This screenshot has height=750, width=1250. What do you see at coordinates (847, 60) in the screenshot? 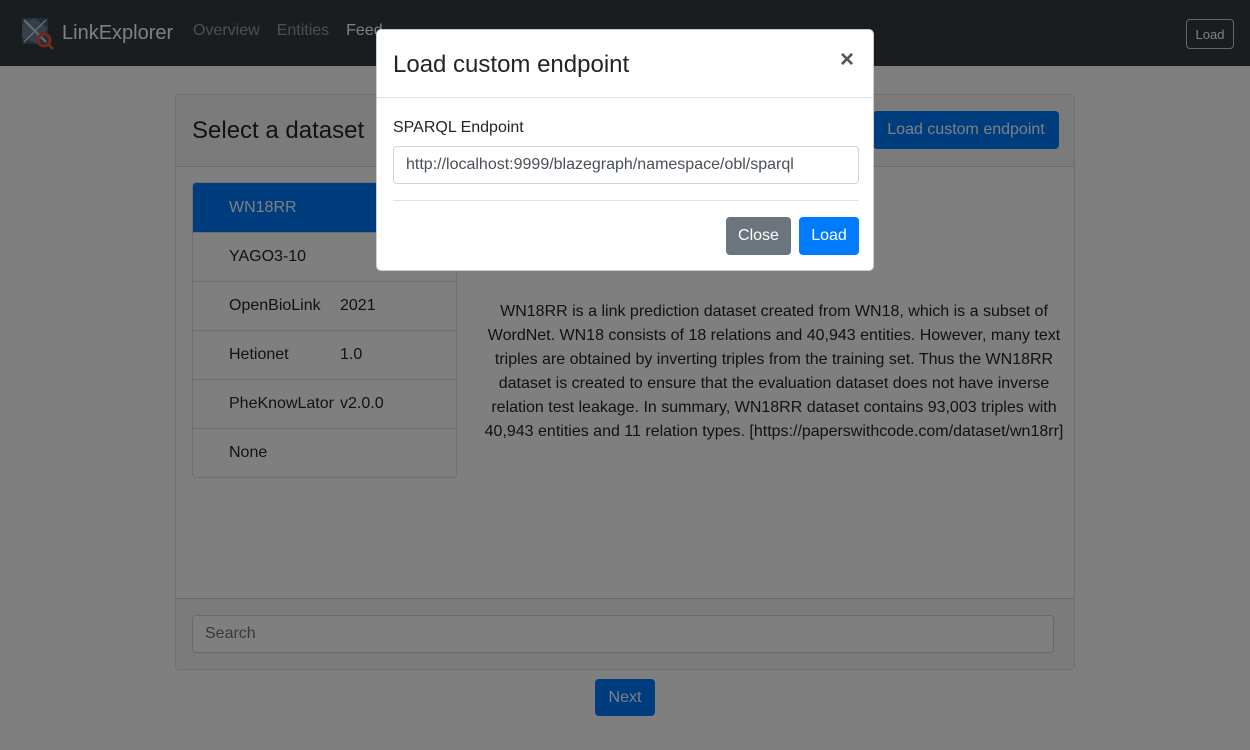
I see `close-icon: ×` at bounding box center [847, 60].